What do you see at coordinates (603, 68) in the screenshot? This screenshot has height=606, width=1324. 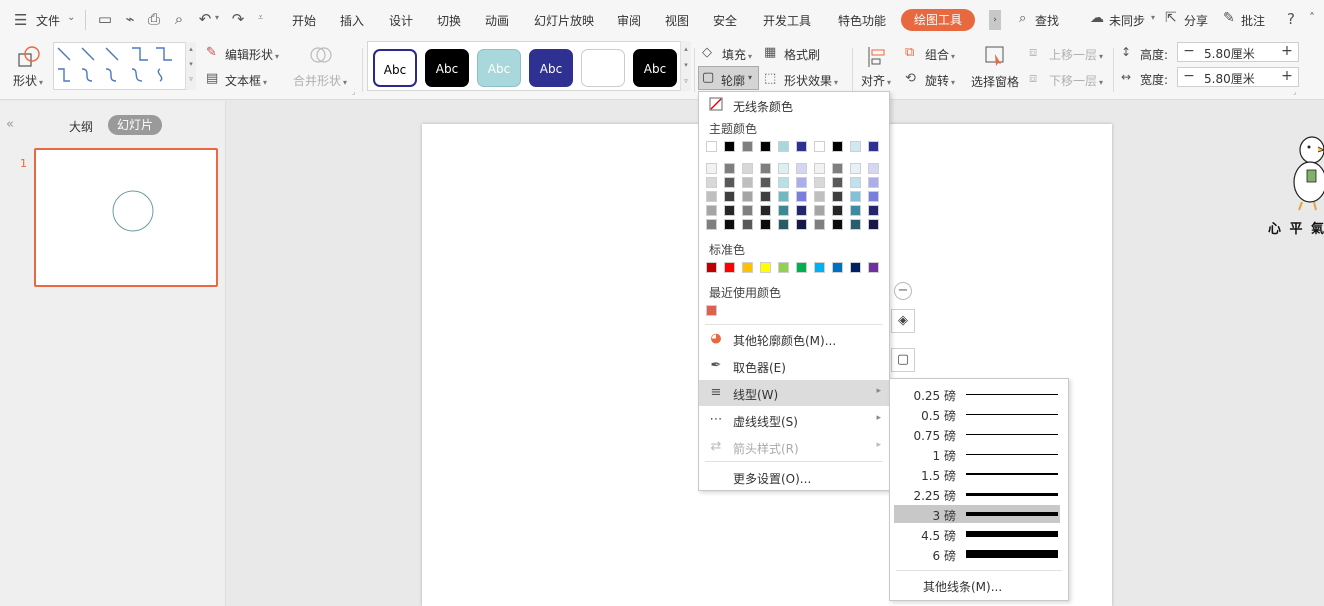 I see `shape-style-sample` at bounding box center [603, 68].